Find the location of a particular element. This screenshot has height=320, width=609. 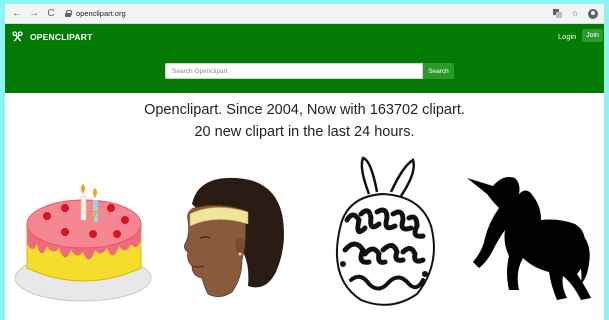

lock-icon is located at coordinates (68, 13).